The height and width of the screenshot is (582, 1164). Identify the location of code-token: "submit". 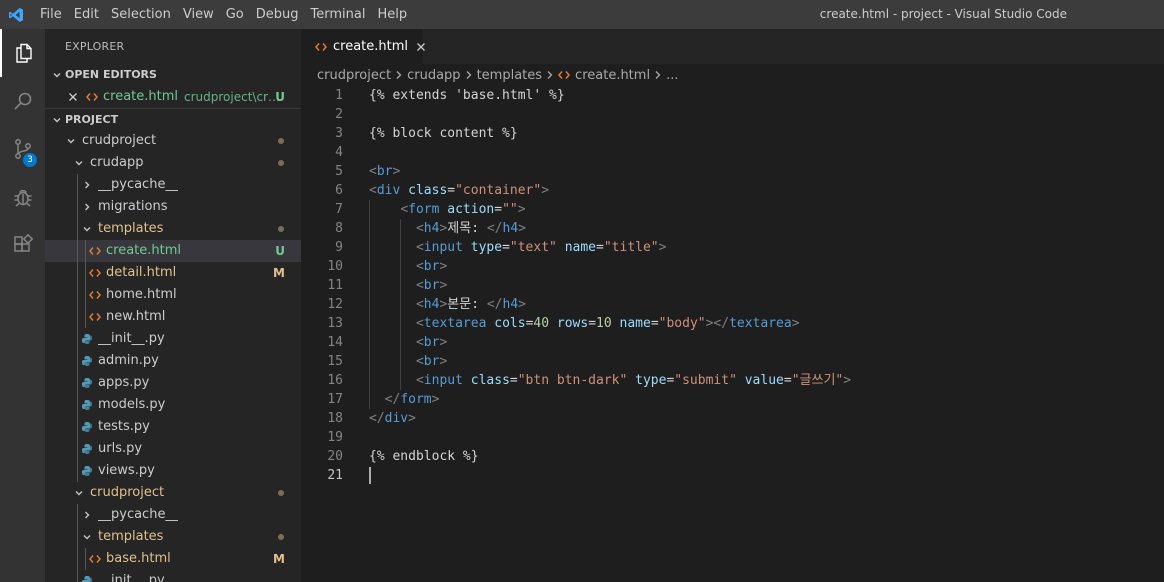
(705, 380).